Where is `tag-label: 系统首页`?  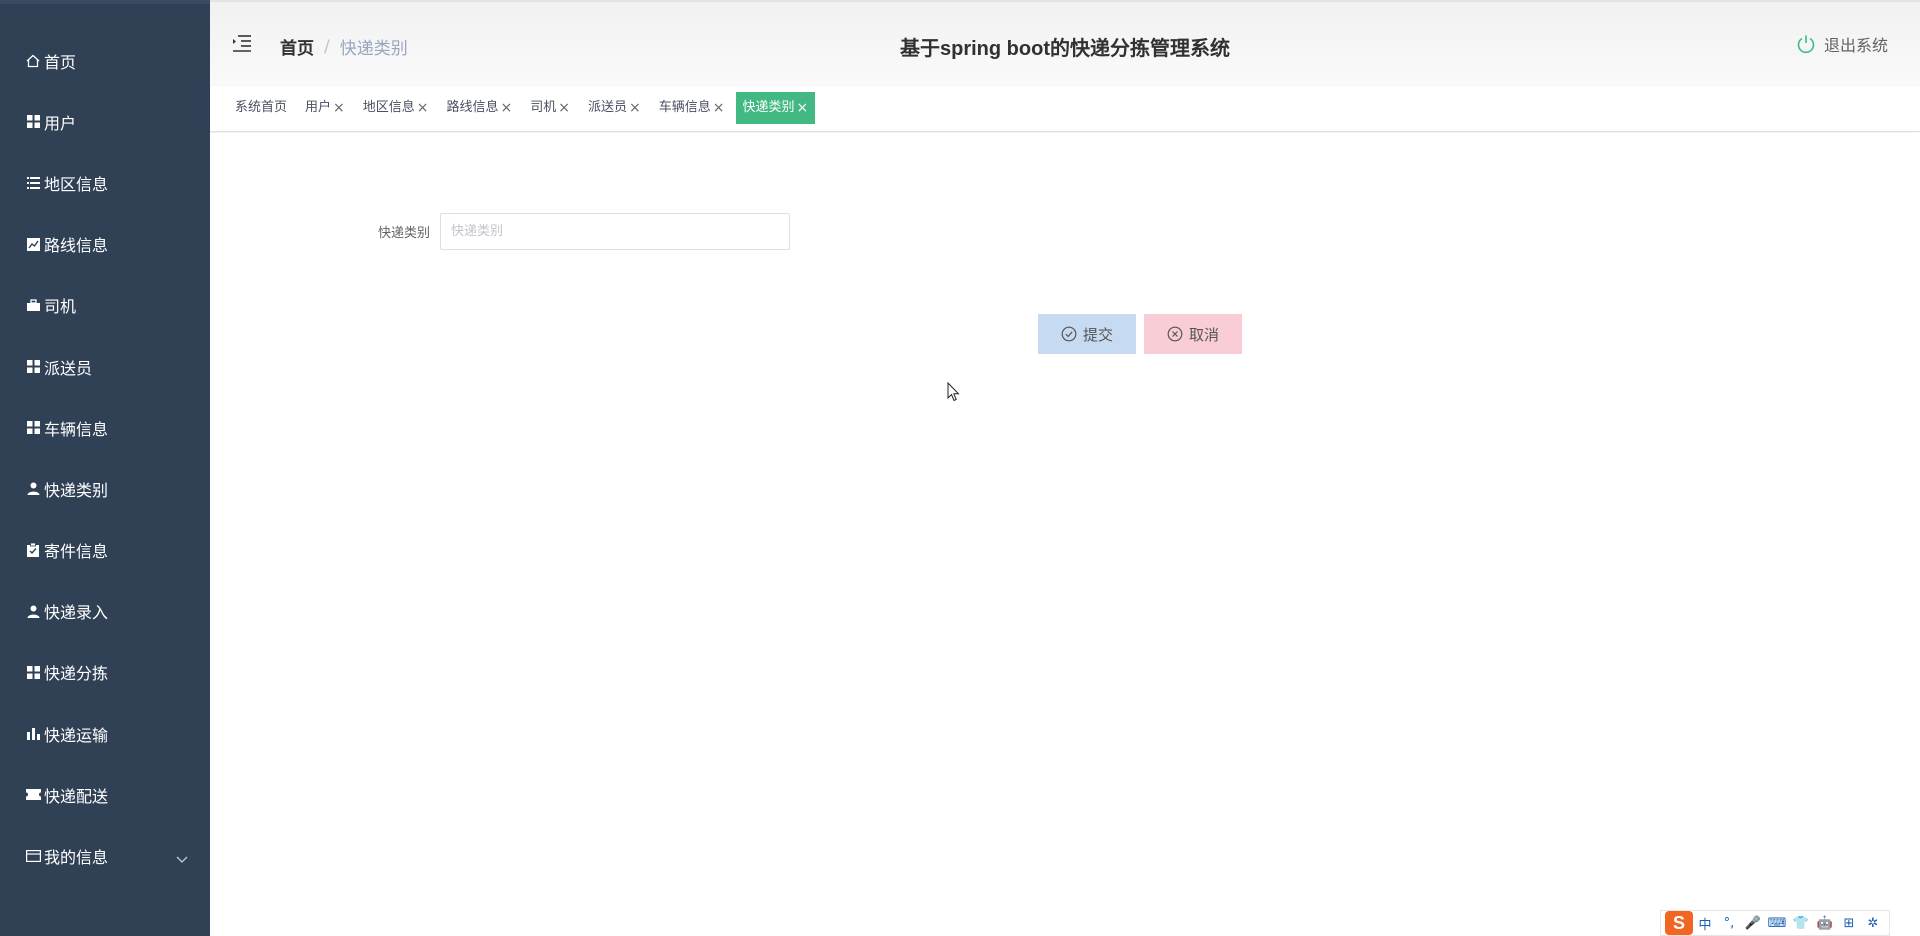 tag-label: 系统首页 is located at coordinates (261, 107).